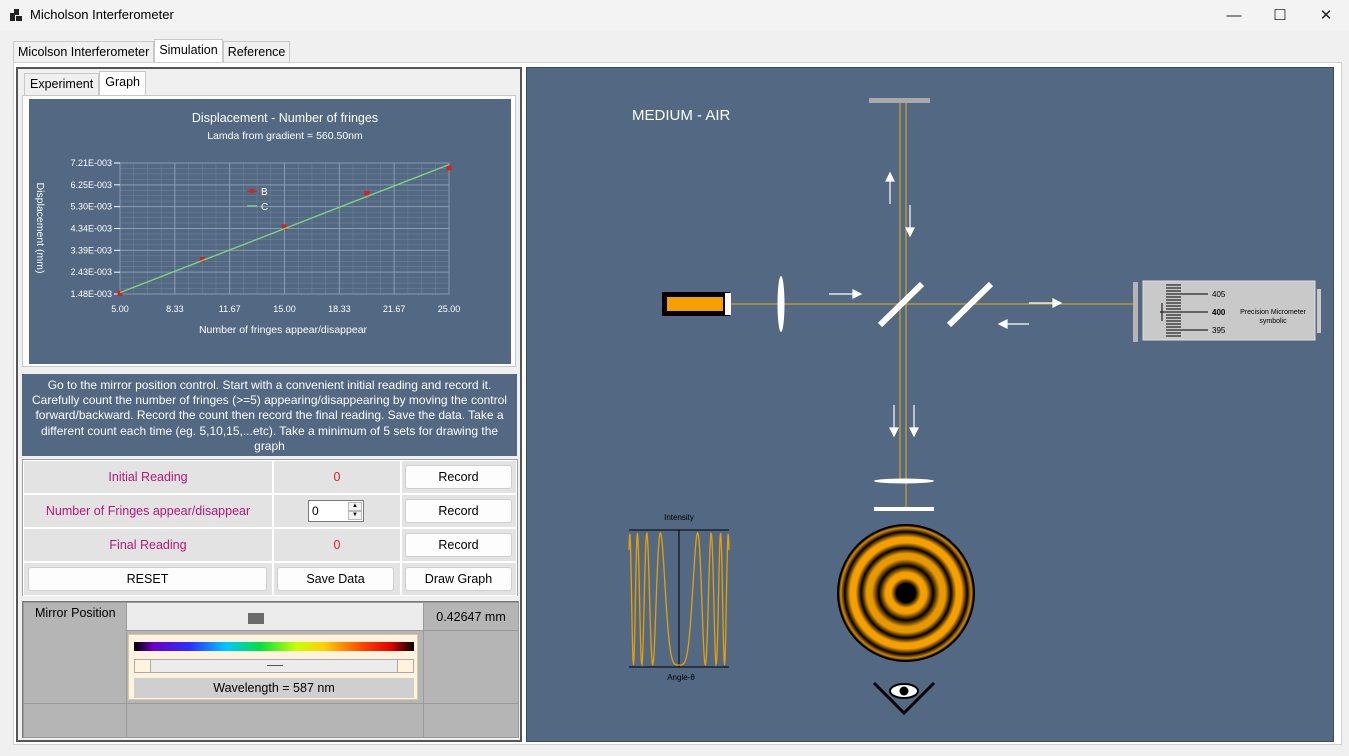 Image resolution: width=1349 pixels, height=756 pixels. Describe the element at coordinates (904, 509) in the screenshot. I see `screen` at that location.